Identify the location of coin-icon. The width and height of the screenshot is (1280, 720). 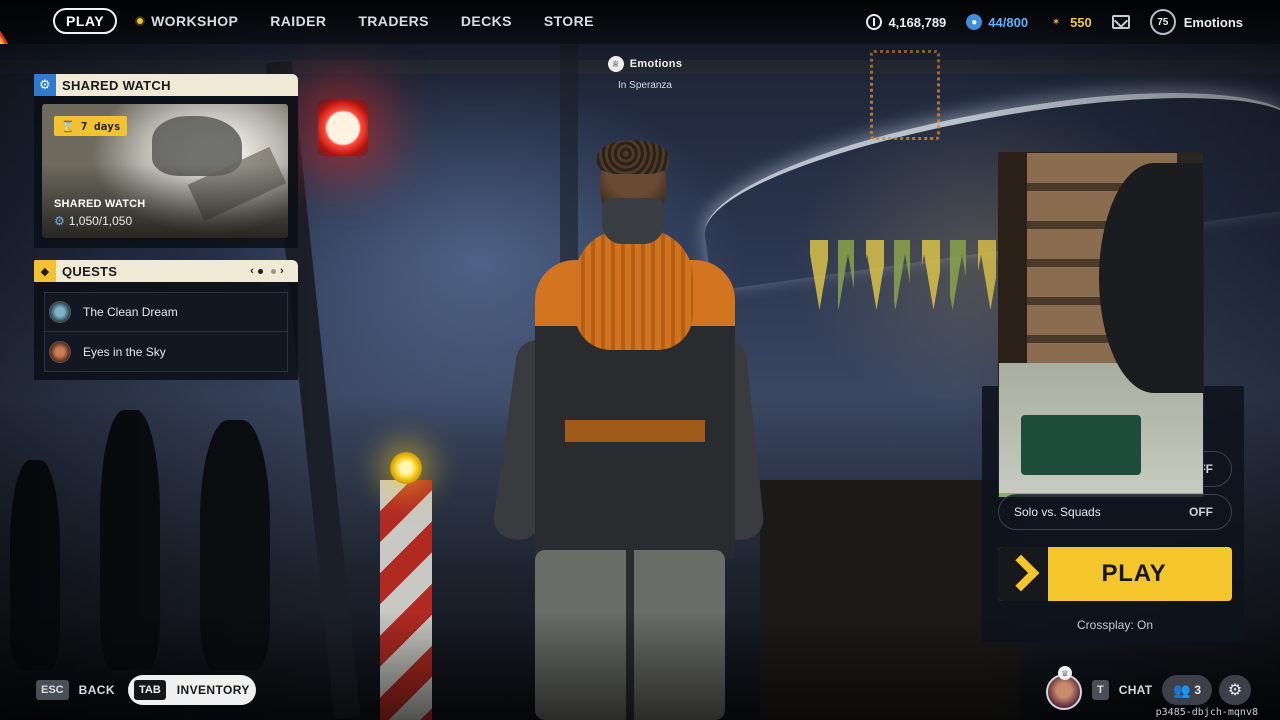
(874, 22).